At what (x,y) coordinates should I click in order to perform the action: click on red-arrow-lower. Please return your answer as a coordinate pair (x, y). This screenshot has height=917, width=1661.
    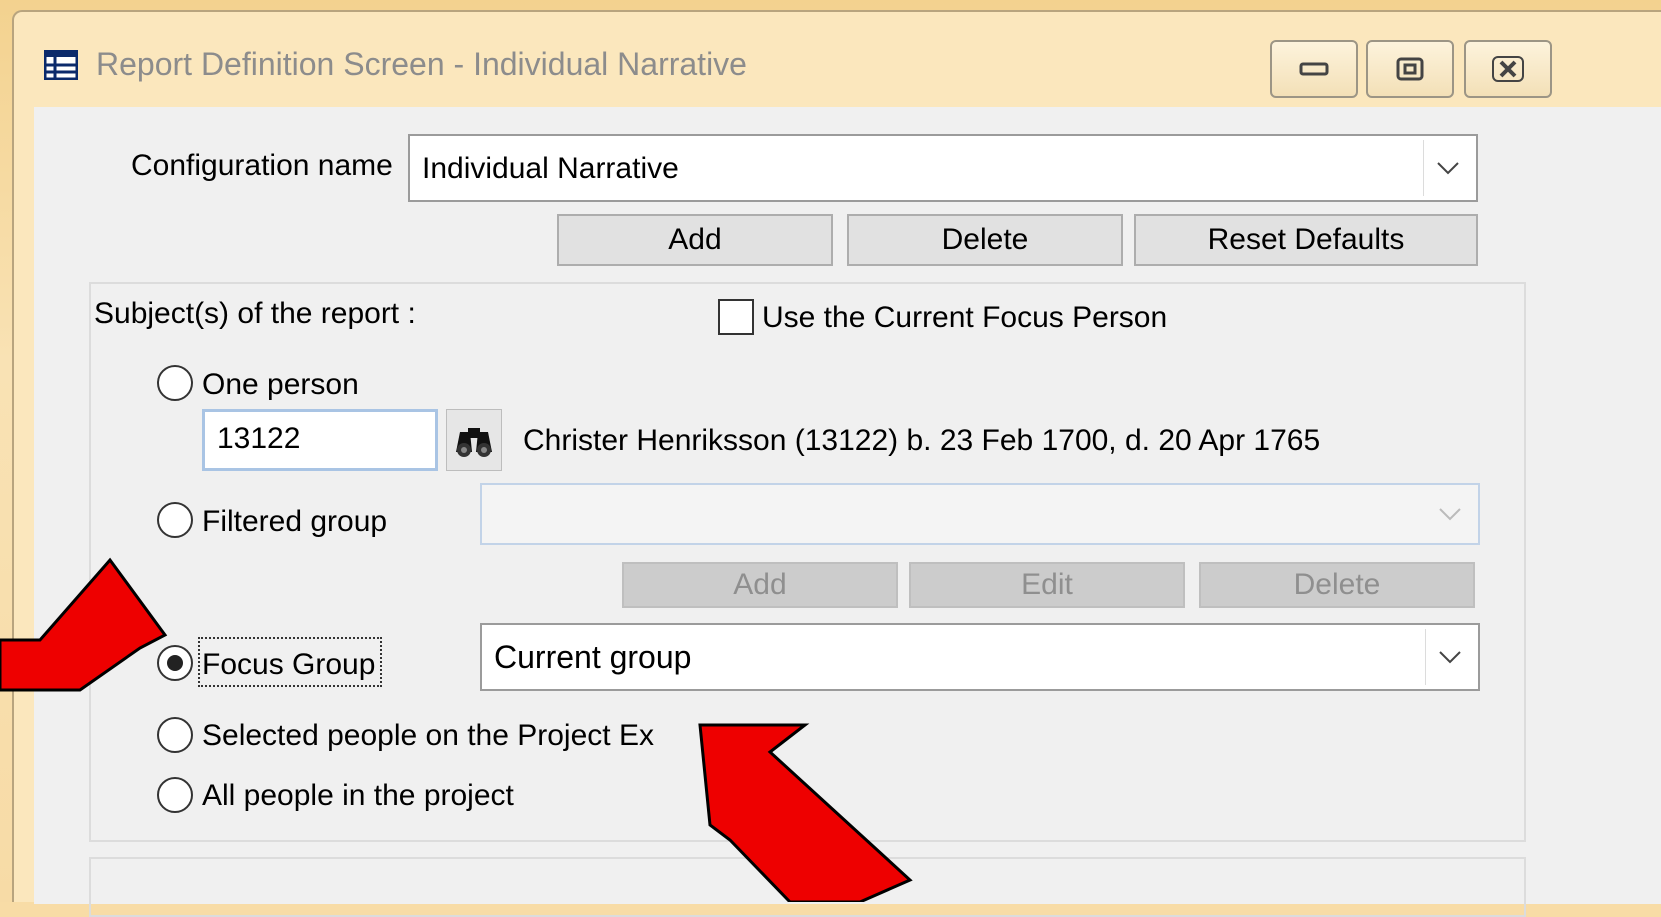
    Looking at the image, I should click on (805, 812).